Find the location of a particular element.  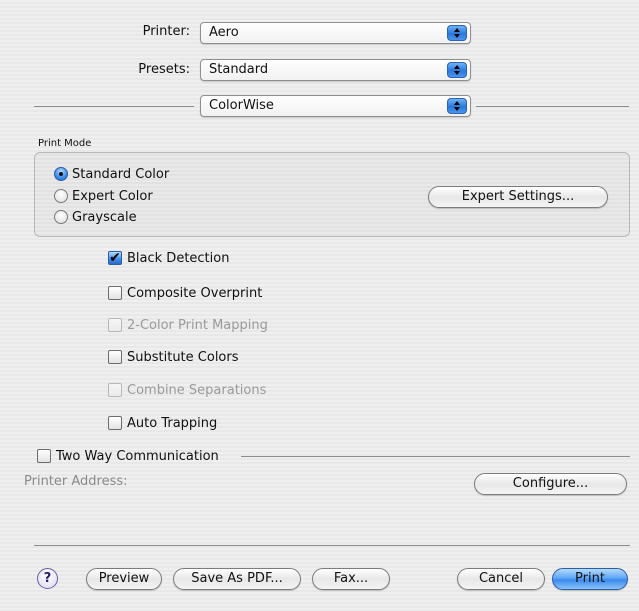

printer-popup: Aero is located at coordinates (335, 33).